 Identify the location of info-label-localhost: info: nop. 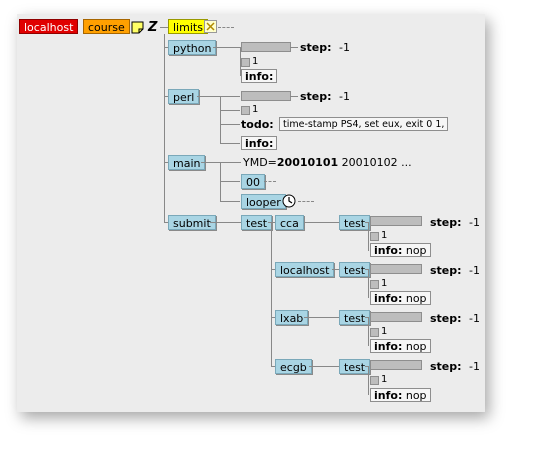
(400, 298).